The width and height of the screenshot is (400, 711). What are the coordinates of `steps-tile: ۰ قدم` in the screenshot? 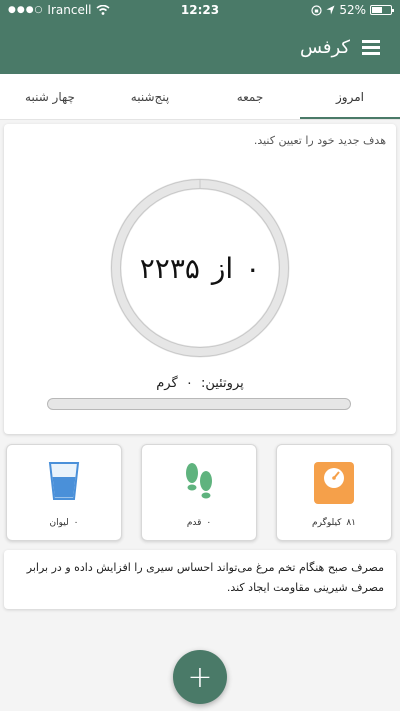 It's located at (199, 492).